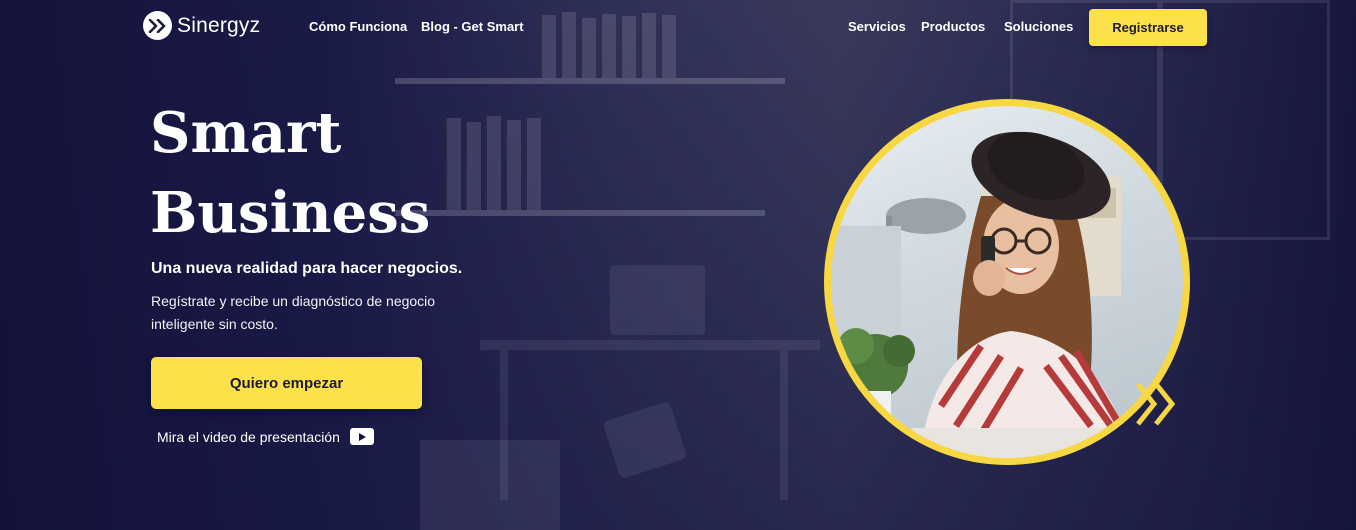  I want to click on hero-title: Smart Business, so click(310, 173).